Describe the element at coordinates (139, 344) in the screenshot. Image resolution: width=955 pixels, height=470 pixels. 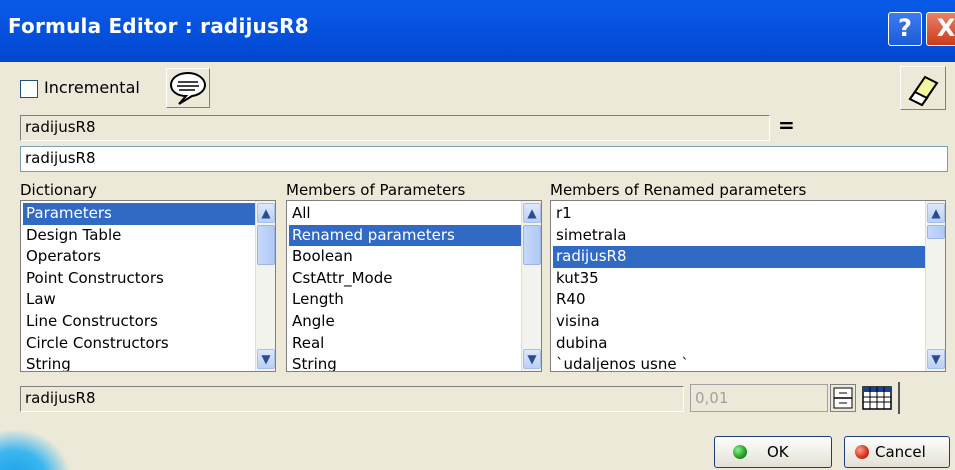
I see `list-item: Circle Constructors` at that location.